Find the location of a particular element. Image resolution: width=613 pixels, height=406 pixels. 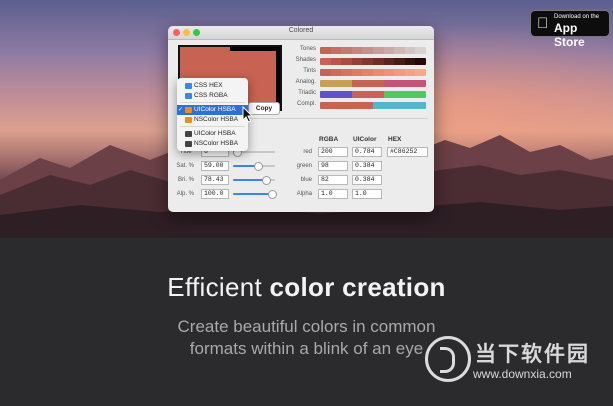

uicolor-value-field: 1.0 is located at coordinates (367, 194).